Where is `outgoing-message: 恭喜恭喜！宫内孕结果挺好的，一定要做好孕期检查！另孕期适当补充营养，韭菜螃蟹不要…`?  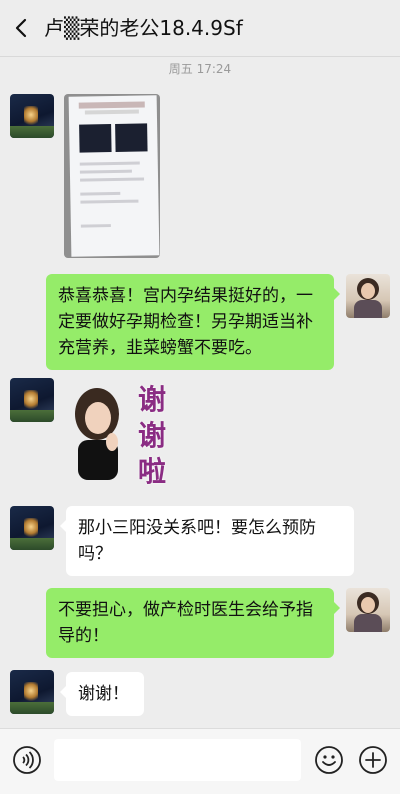
outgoing-message: 恭喜恭喜！宫内孕结果挺好的，一定要做好孕期检查！另孕期适当补充营养，韭菜螃蟹不要… is located at coordinates (193, 322).